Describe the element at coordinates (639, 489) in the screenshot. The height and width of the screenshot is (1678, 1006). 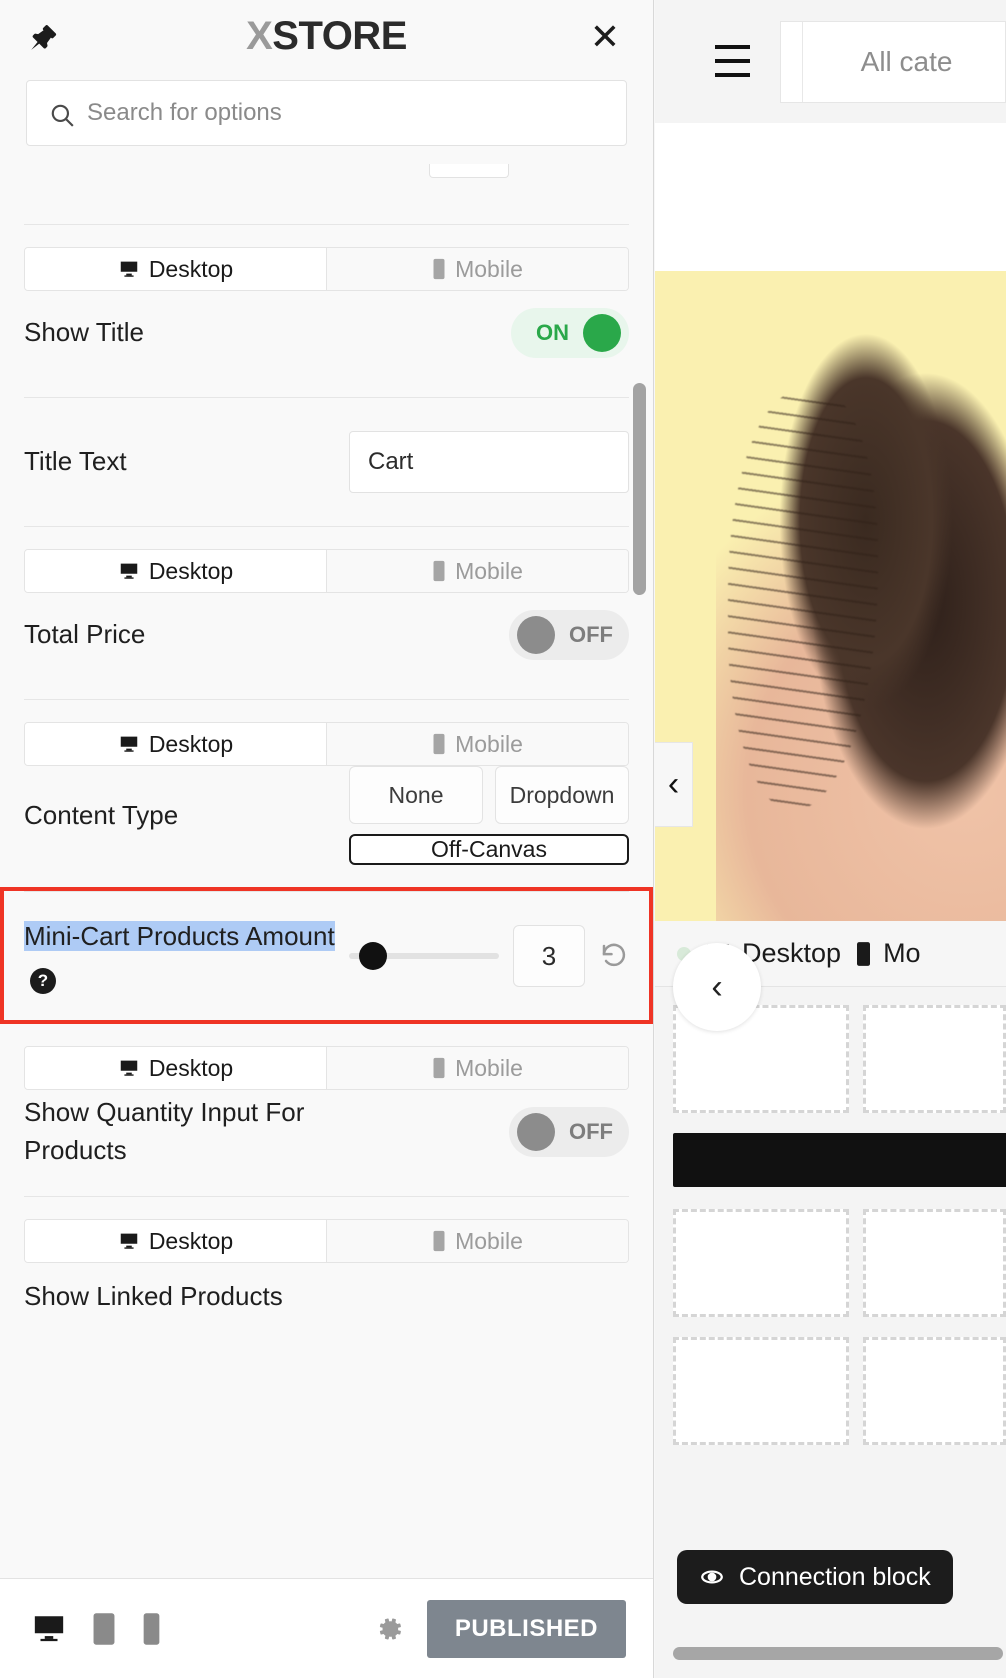
I see `panel-scrollbar` at that location.